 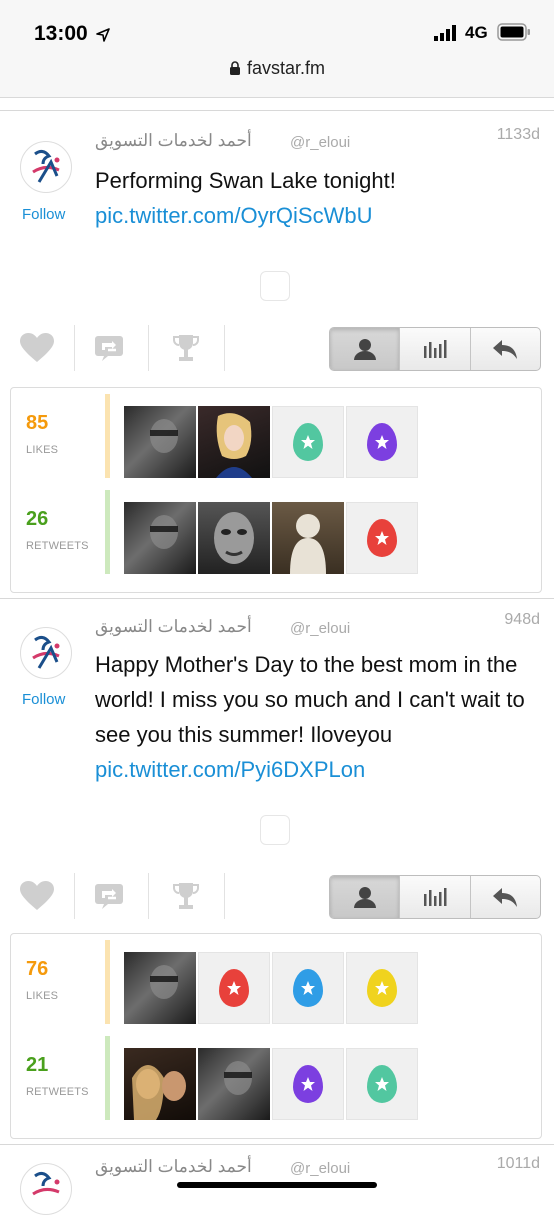 What do you see at coordinates (245, 180) in the screenshot?
I see `tweet-body: Performing Swan Lake tonight!` at bounding box center [245, 180].